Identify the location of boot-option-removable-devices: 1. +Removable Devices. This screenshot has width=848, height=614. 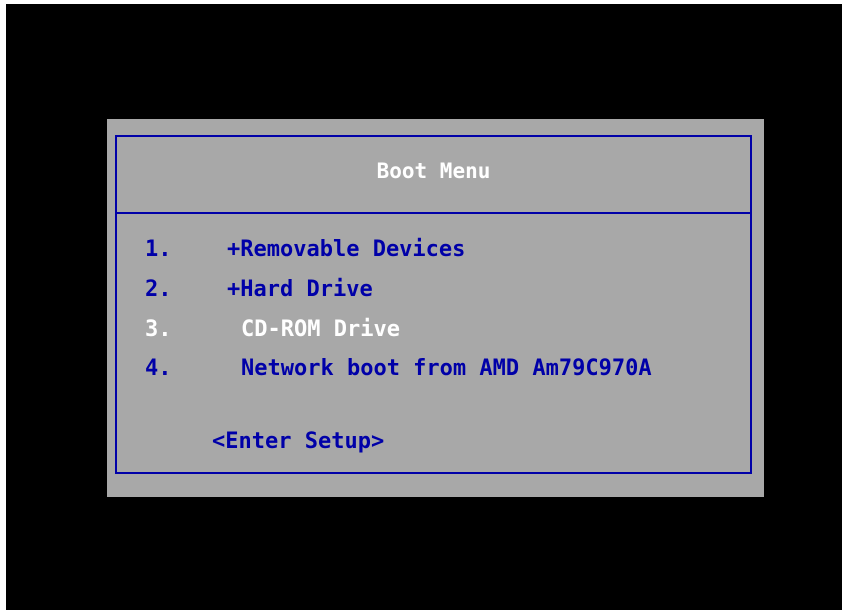
(305, 250).